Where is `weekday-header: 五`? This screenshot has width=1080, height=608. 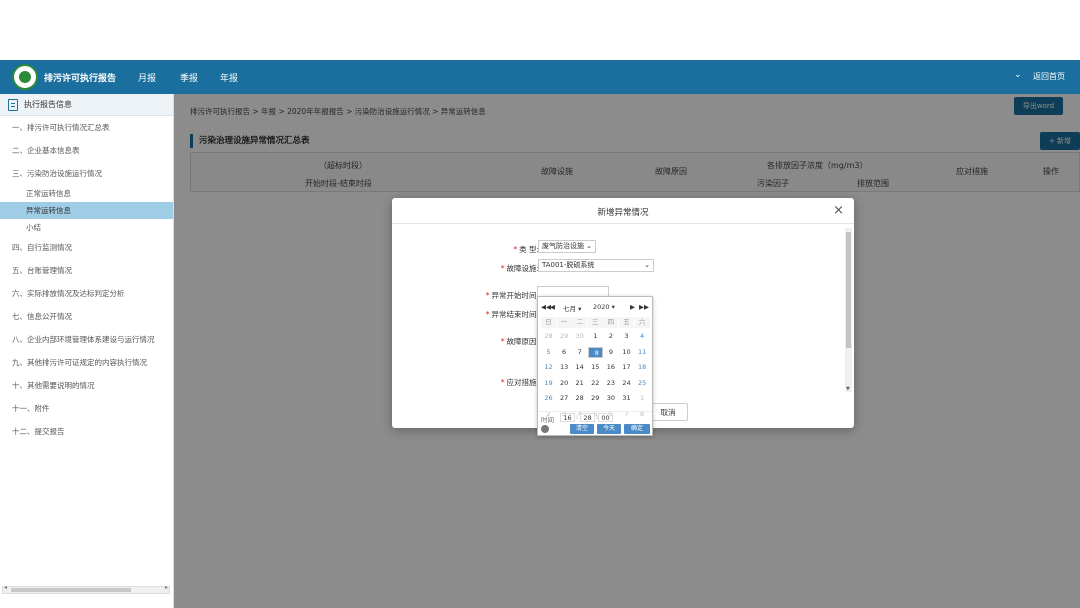 weekday-header: 五 is located at coordinates (626, 322).